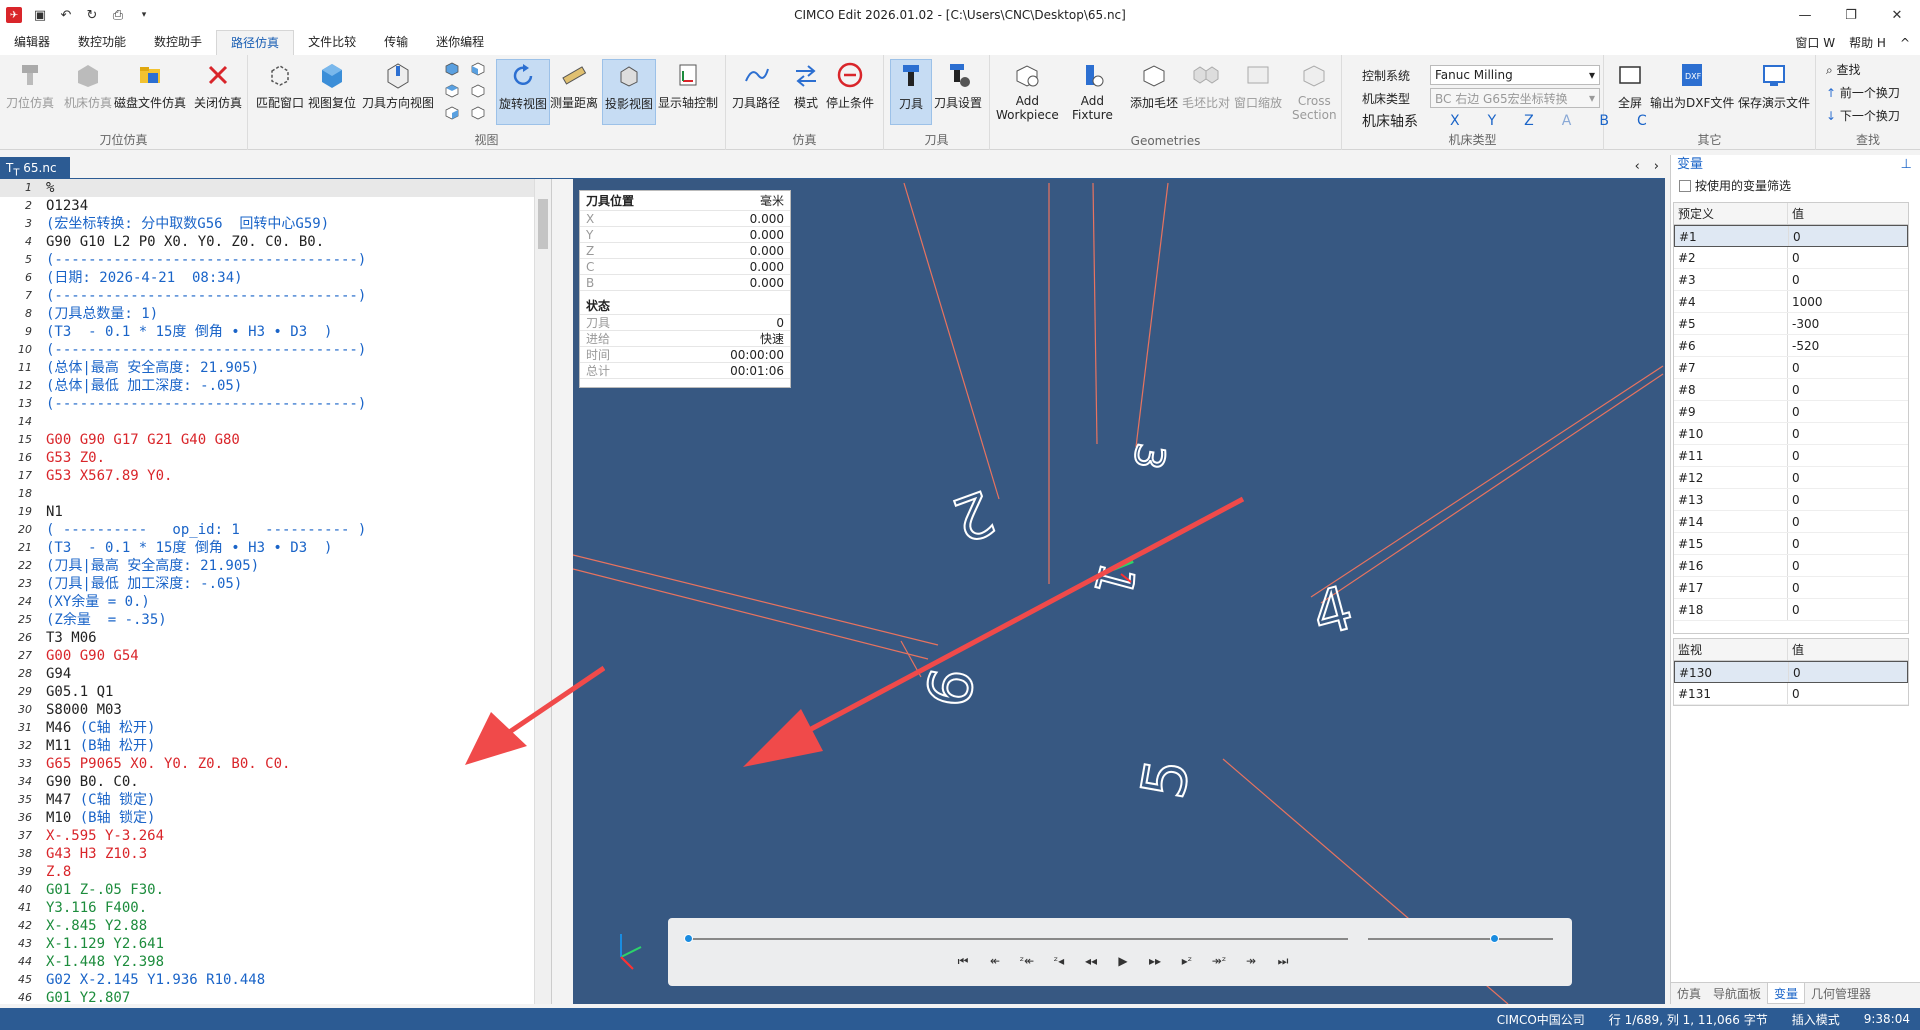  What do you see at coordinates (523, 92) in the screenshot?
I see `rotate-view-button: 旋转视图` at bounding box center [523, 92].